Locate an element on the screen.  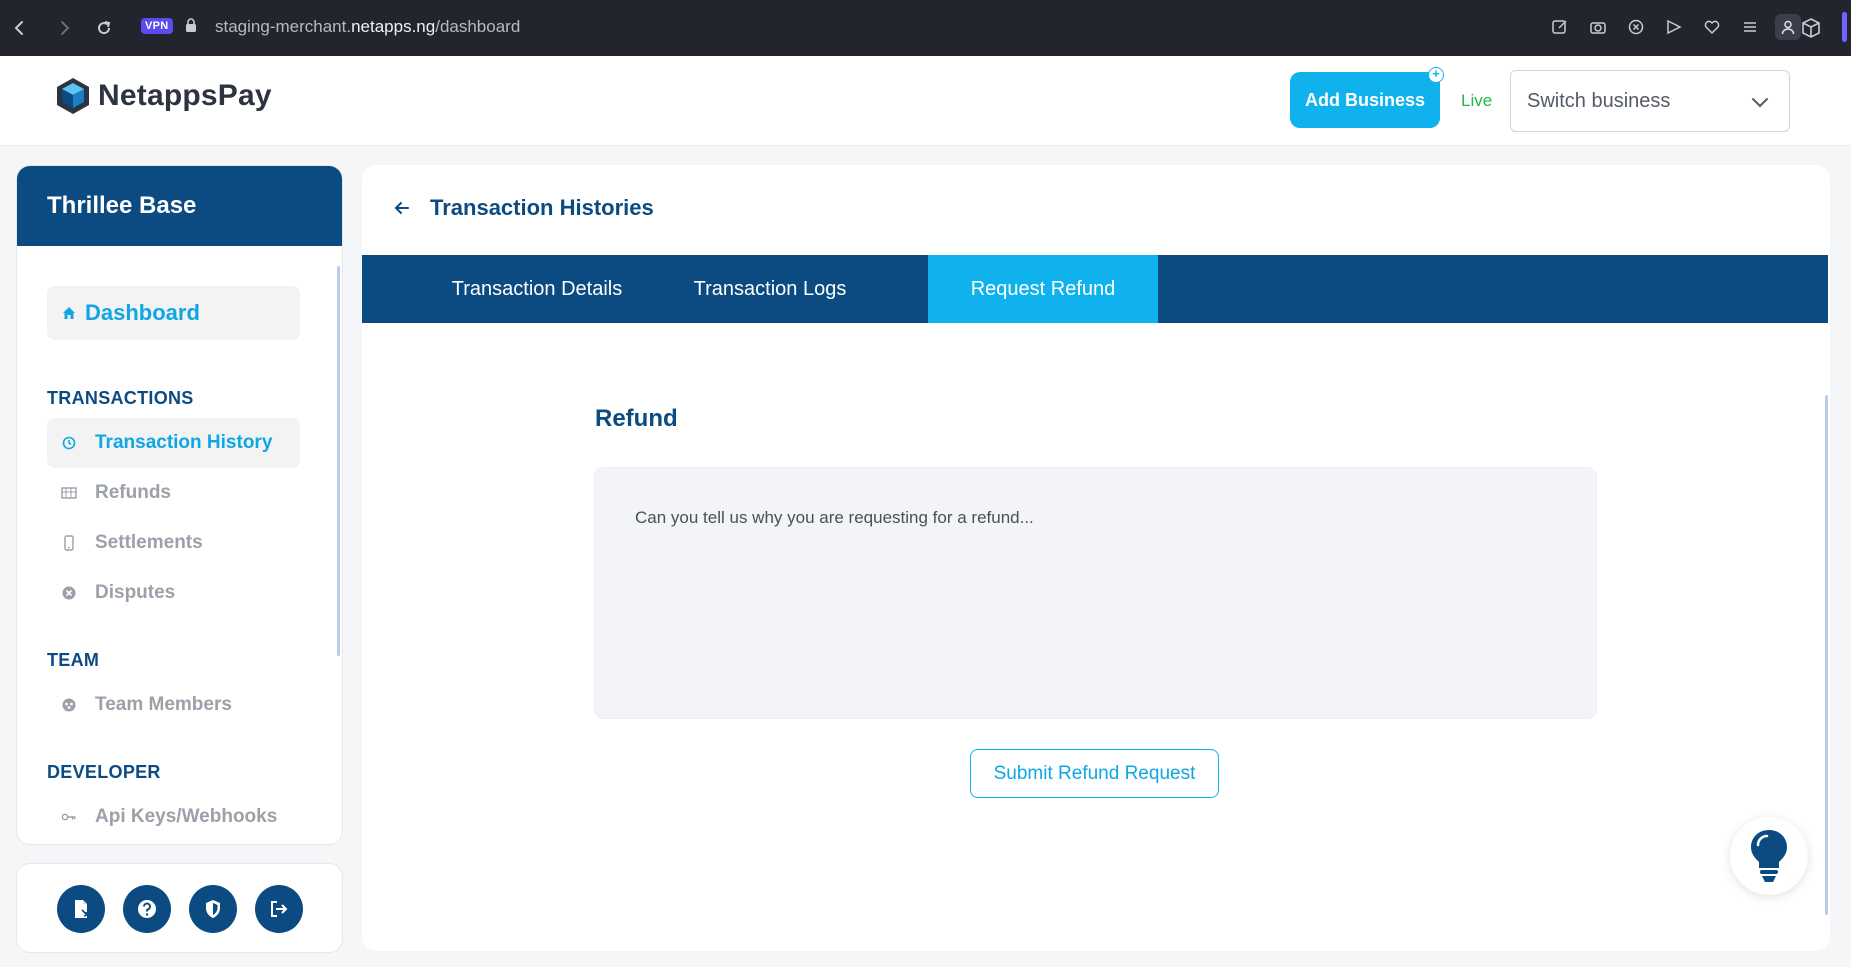
section-title-developer: DEVELOPER is located at coordinates (104, 772).